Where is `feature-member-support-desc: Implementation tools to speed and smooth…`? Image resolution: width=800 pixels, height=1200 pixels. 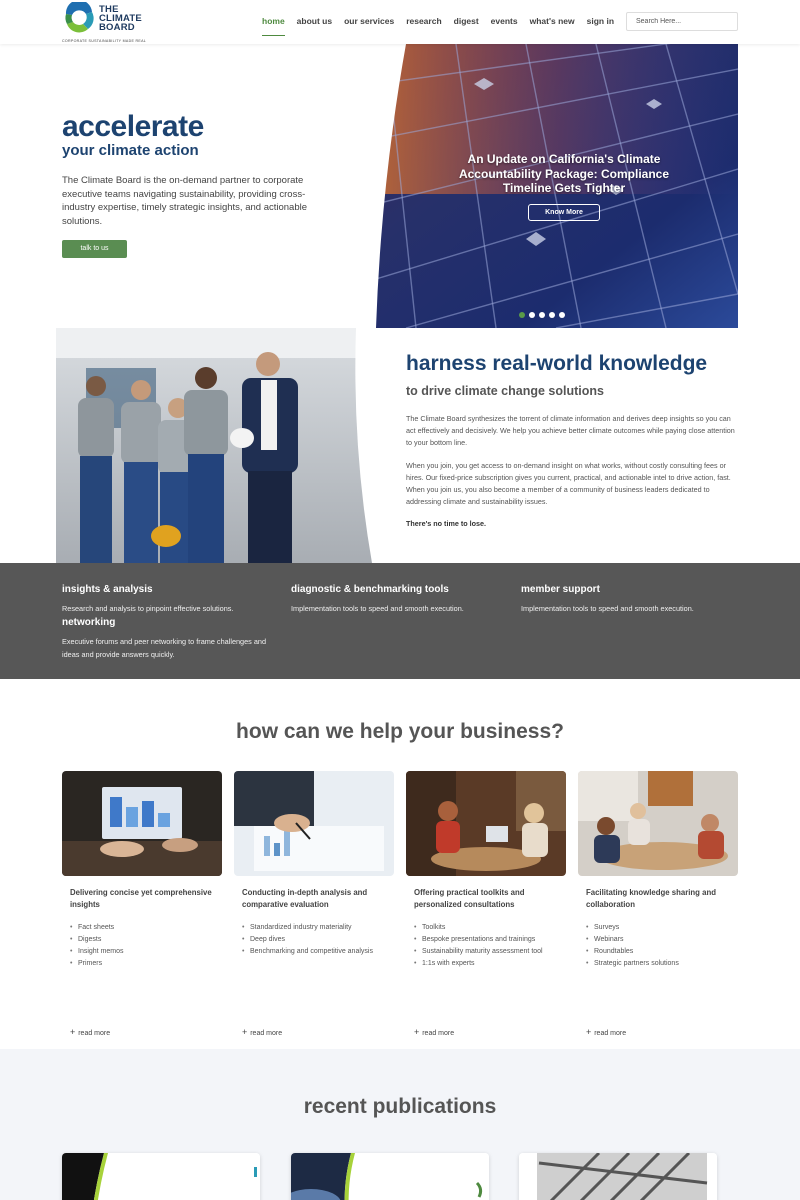
feature-member-support-desc: Implementation tools to speed and smooth… is located at coordinates (607, 608).